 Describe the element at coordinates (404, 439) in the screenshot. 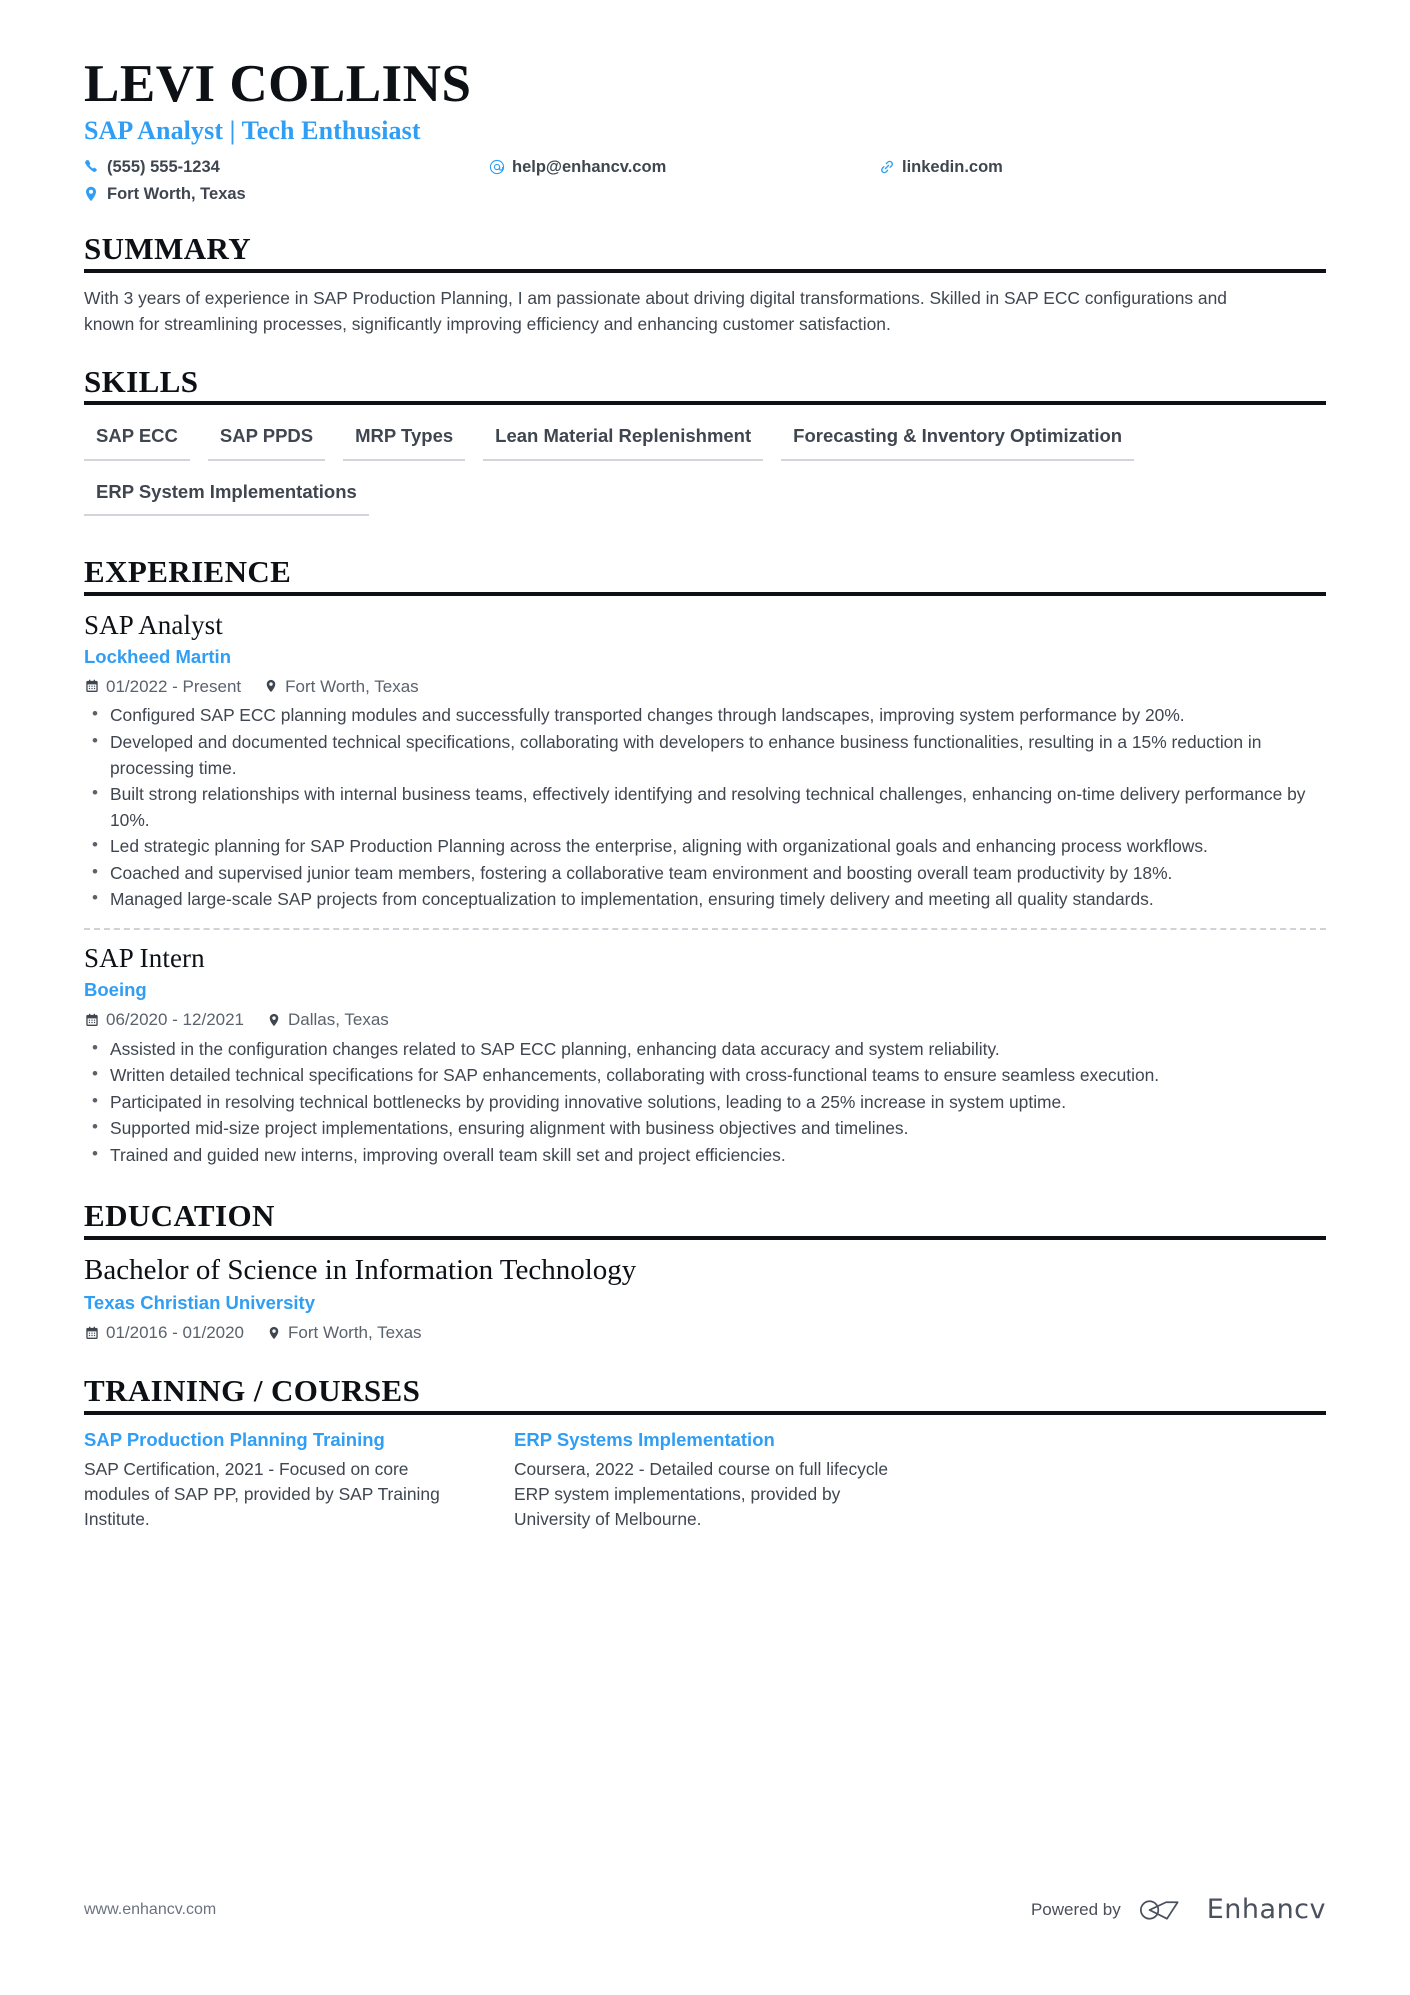

I see `skill-item: MRP Types` at that location.